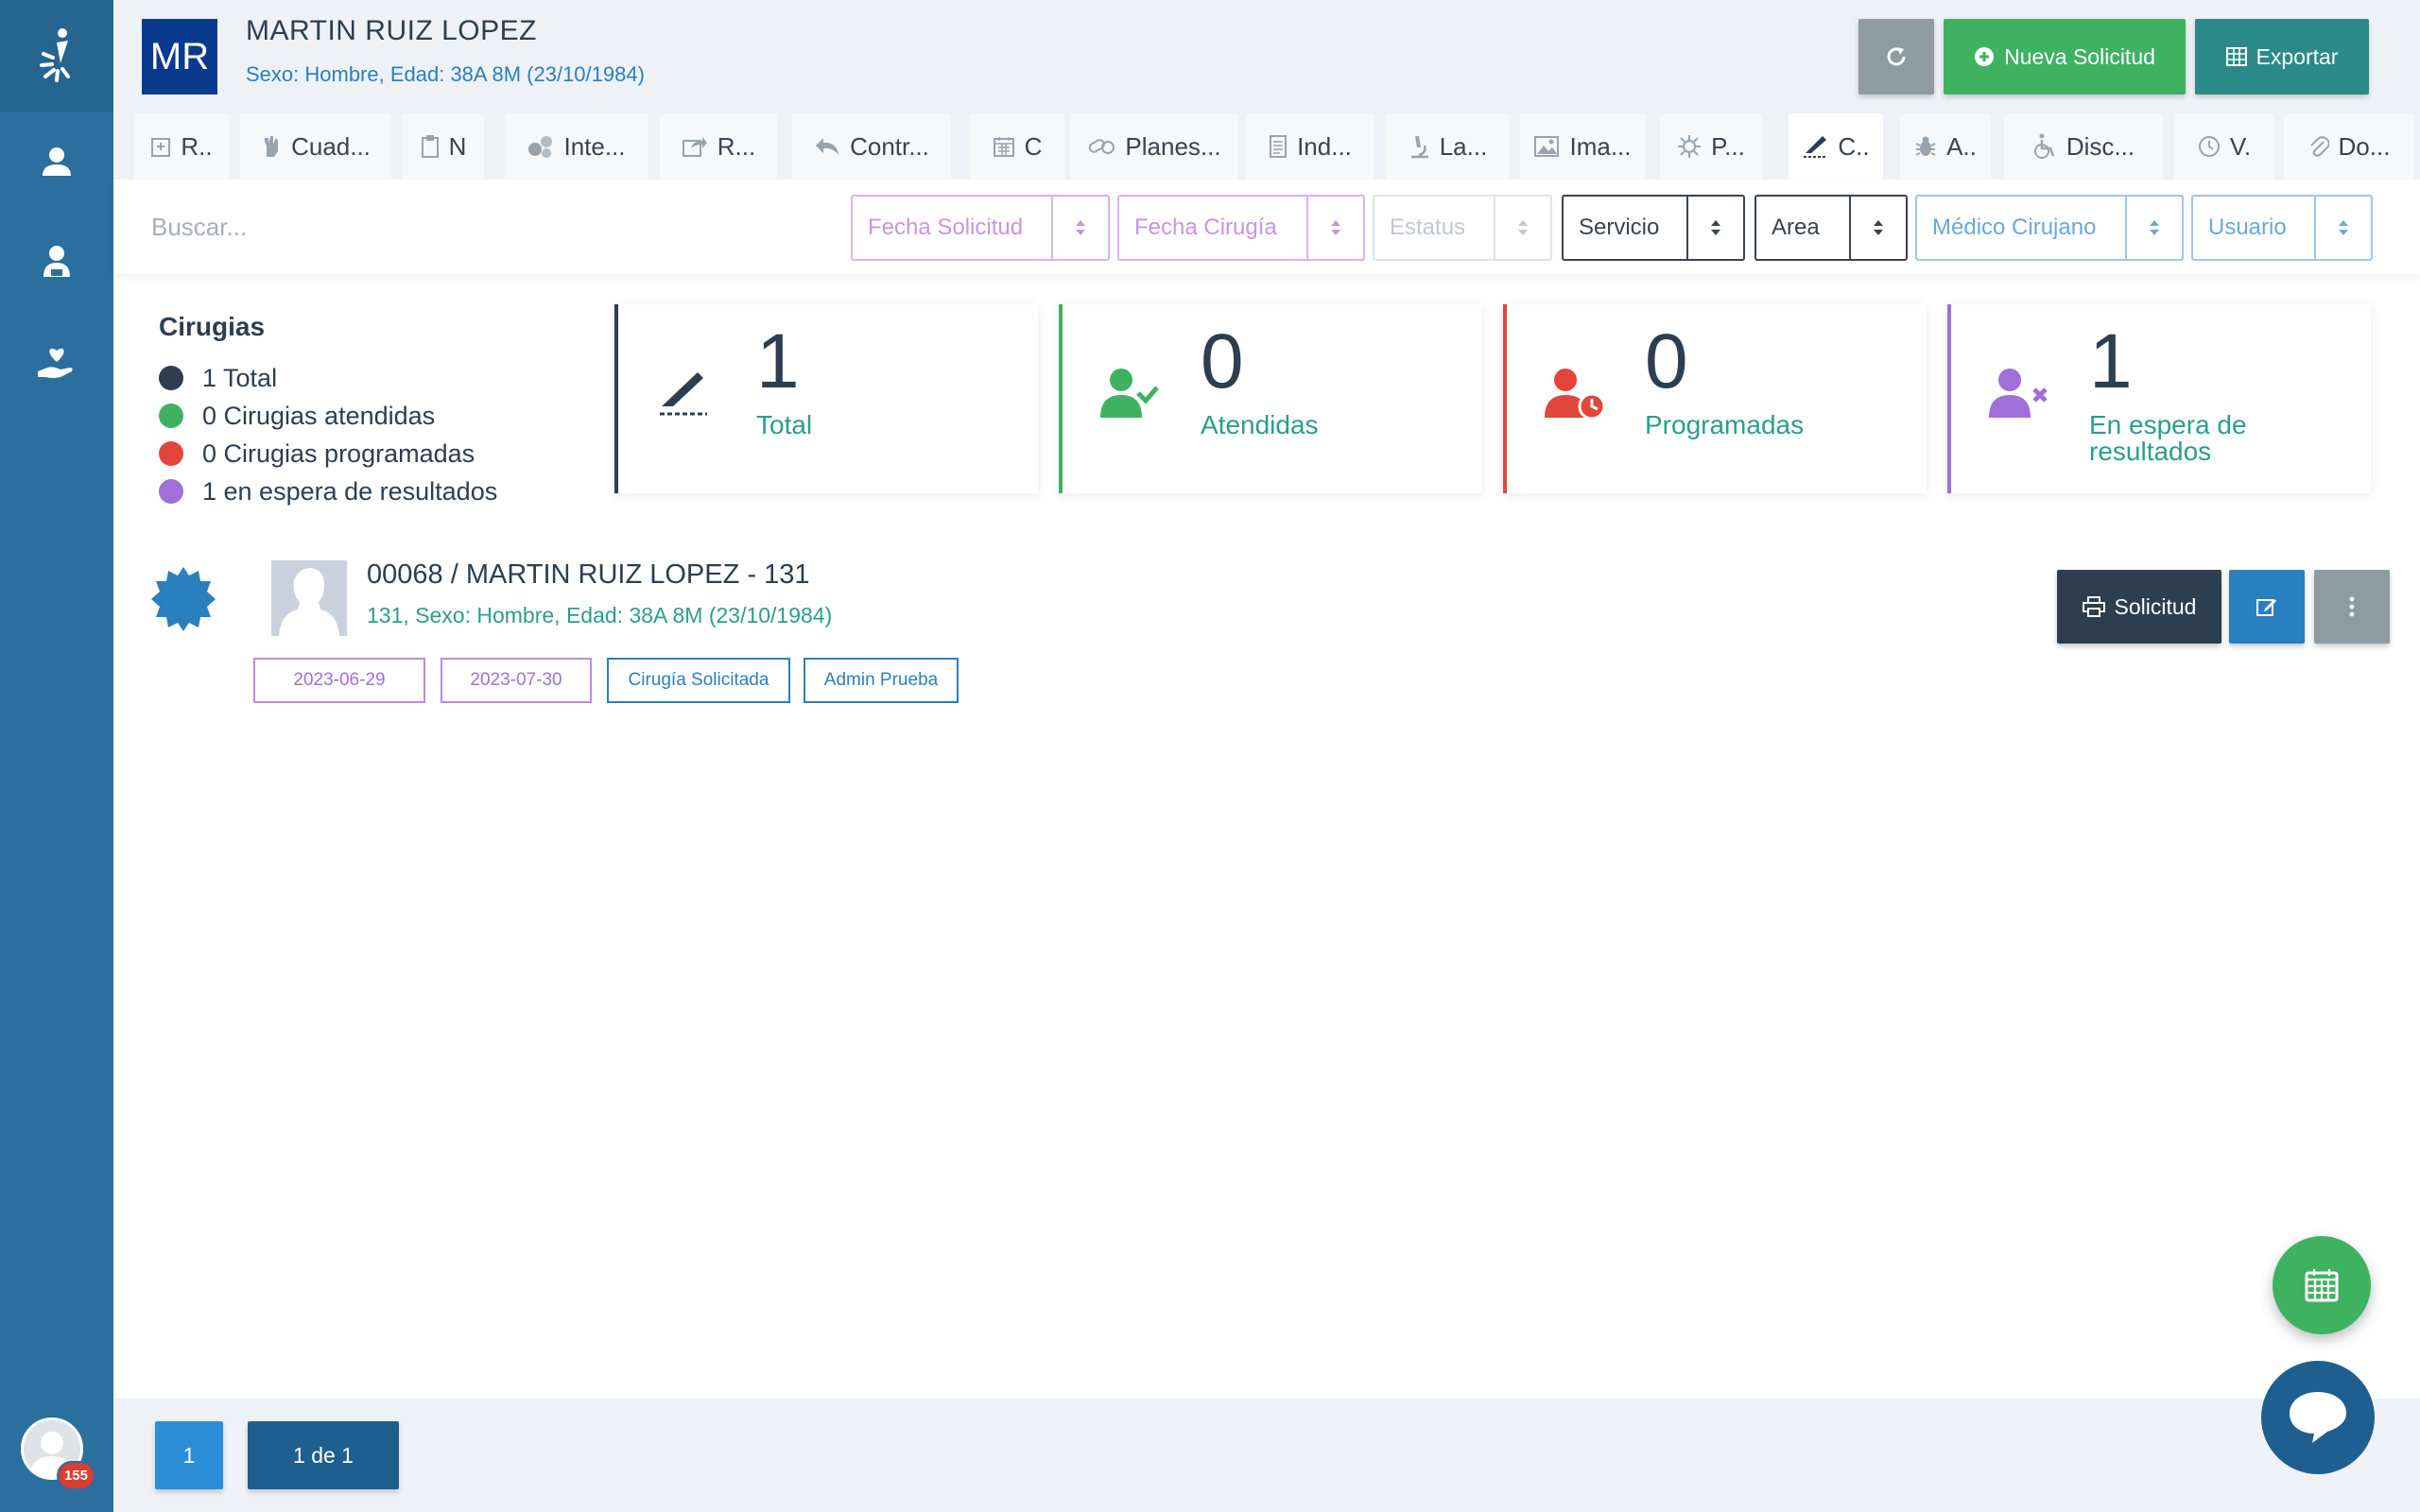 Image resolution: width=2420 pixels, height=1512 pixels. What do you see at coordinates (2236, 56) in the screenshot?
I see `table-icon` at bounding box center [2236, 56].